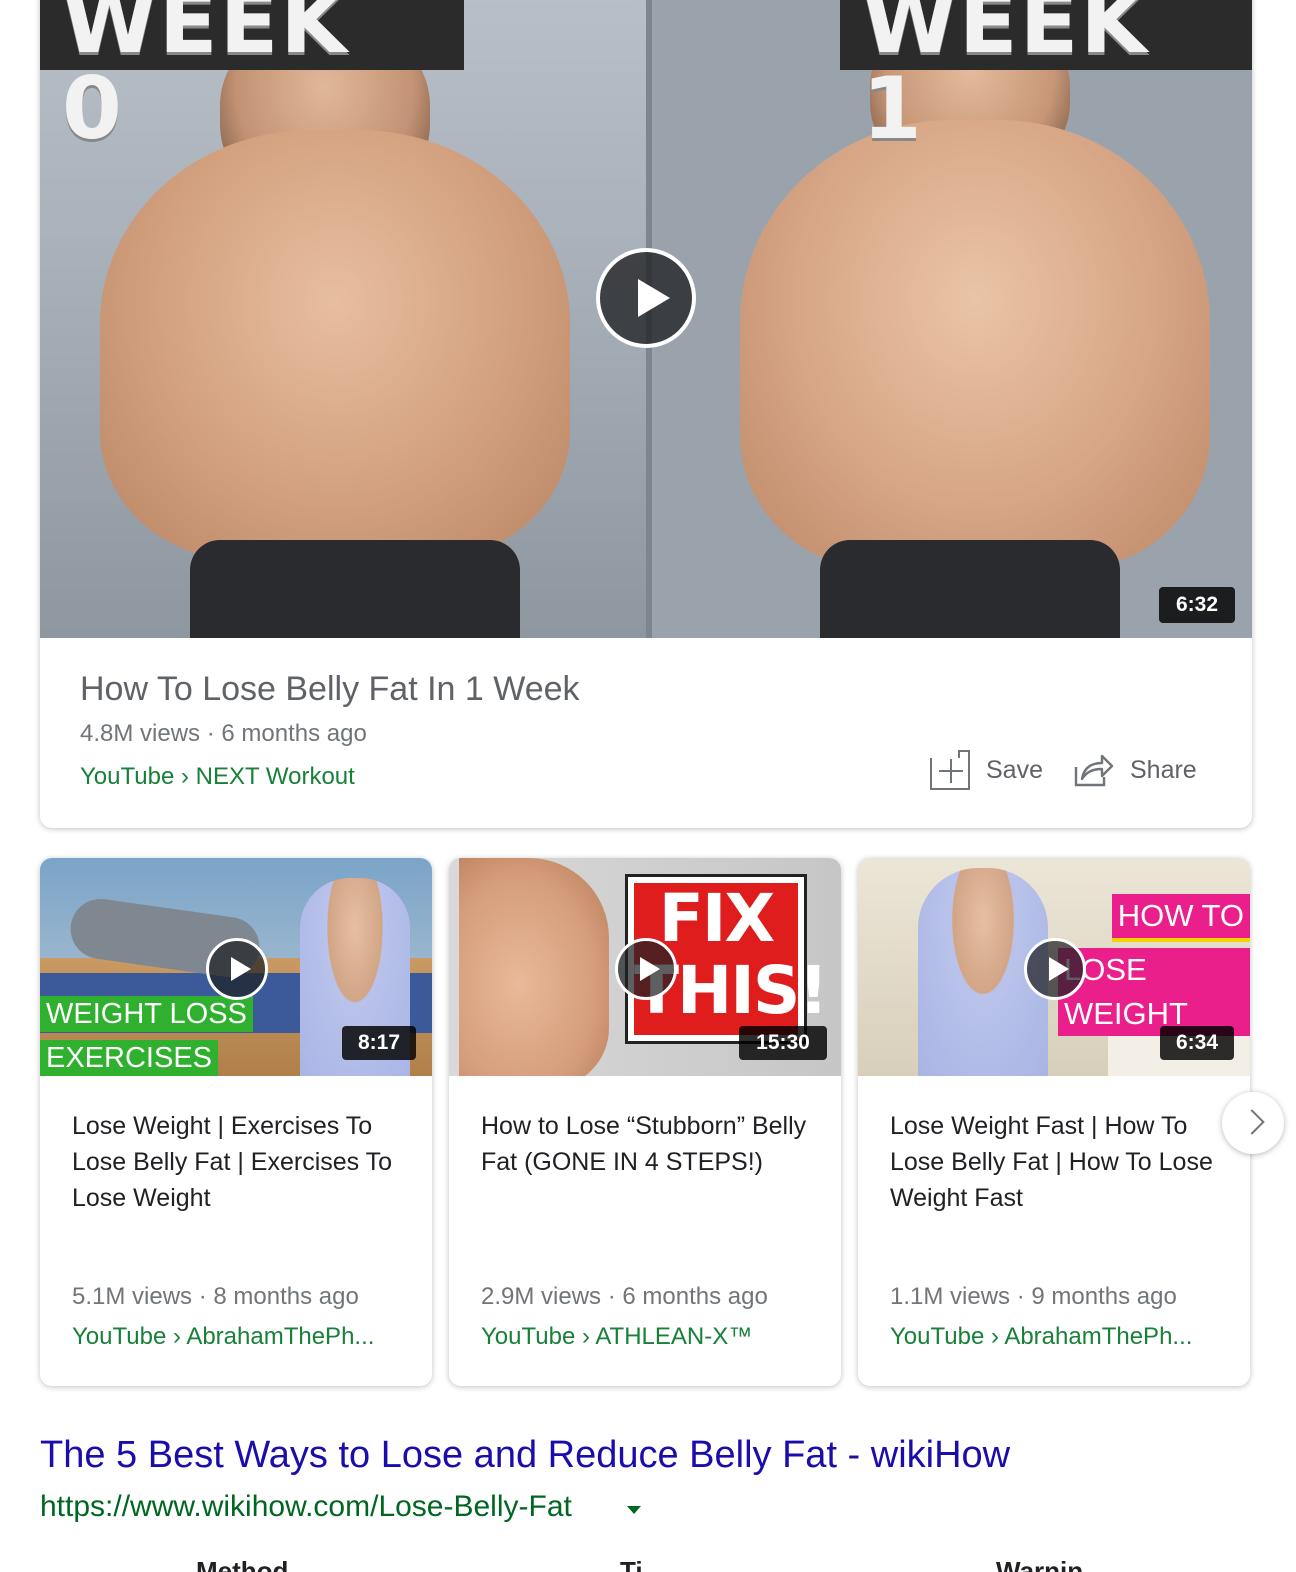  What do you see at coordinates (1253, 1123) in the screenshot?
I see `carousel-next-button` at bounding box center [1253, 1123].